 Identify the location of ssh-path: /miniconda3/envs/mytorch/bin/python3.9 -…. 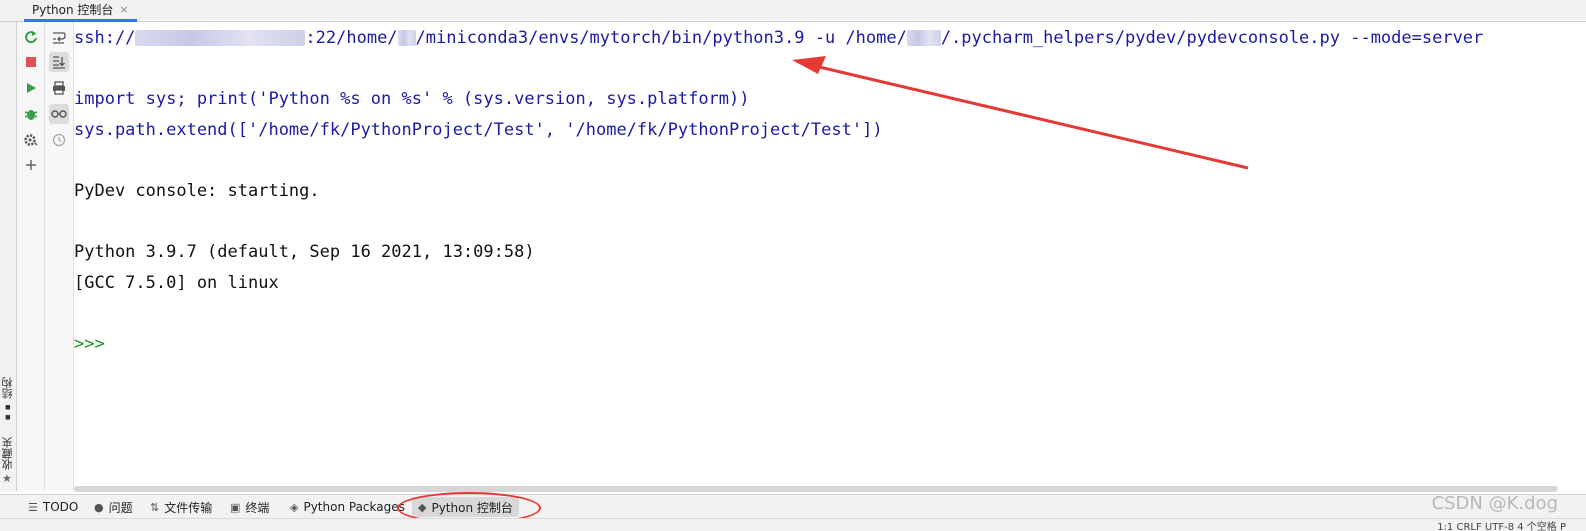
(661, 38).